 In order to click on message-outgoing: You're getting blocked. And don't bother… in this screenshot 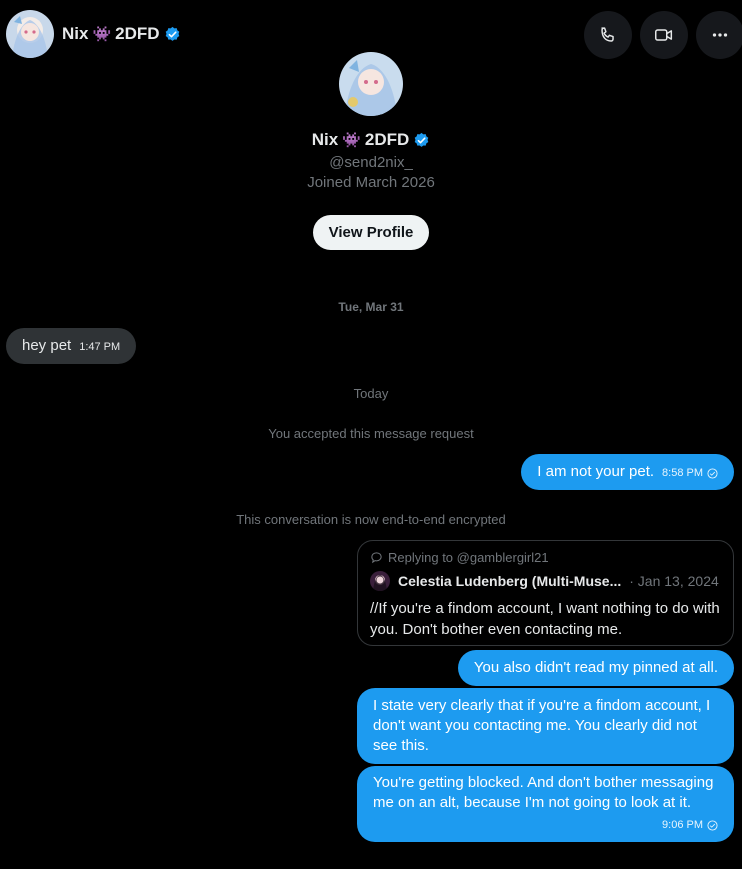, I will do `click(545, 804)`.